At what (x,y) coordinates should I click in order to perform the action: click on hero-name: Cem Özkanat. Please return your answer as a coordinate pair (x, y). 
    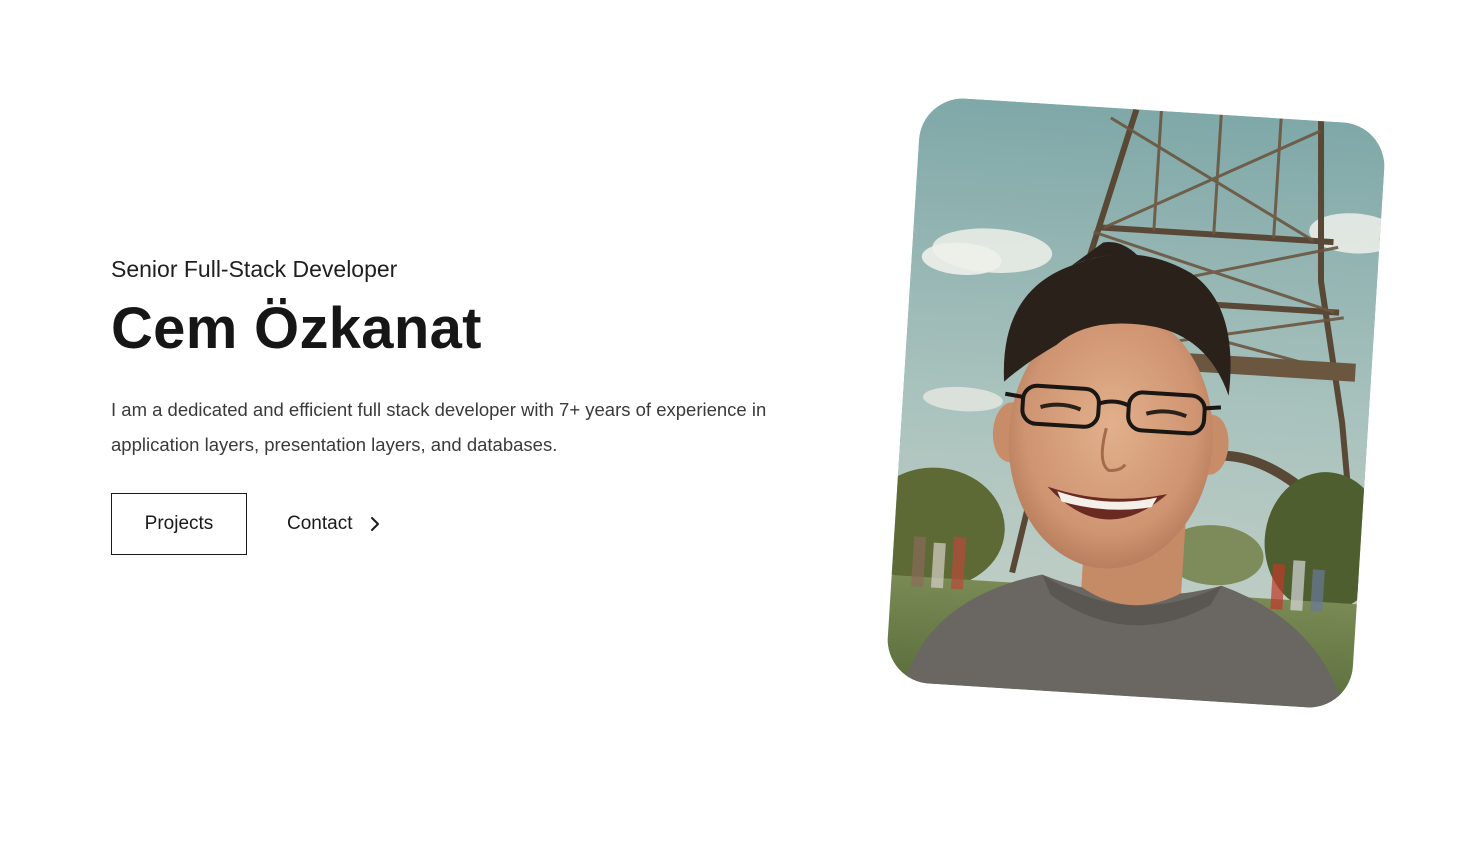
    Looking at the image, I should click on (296, 328).